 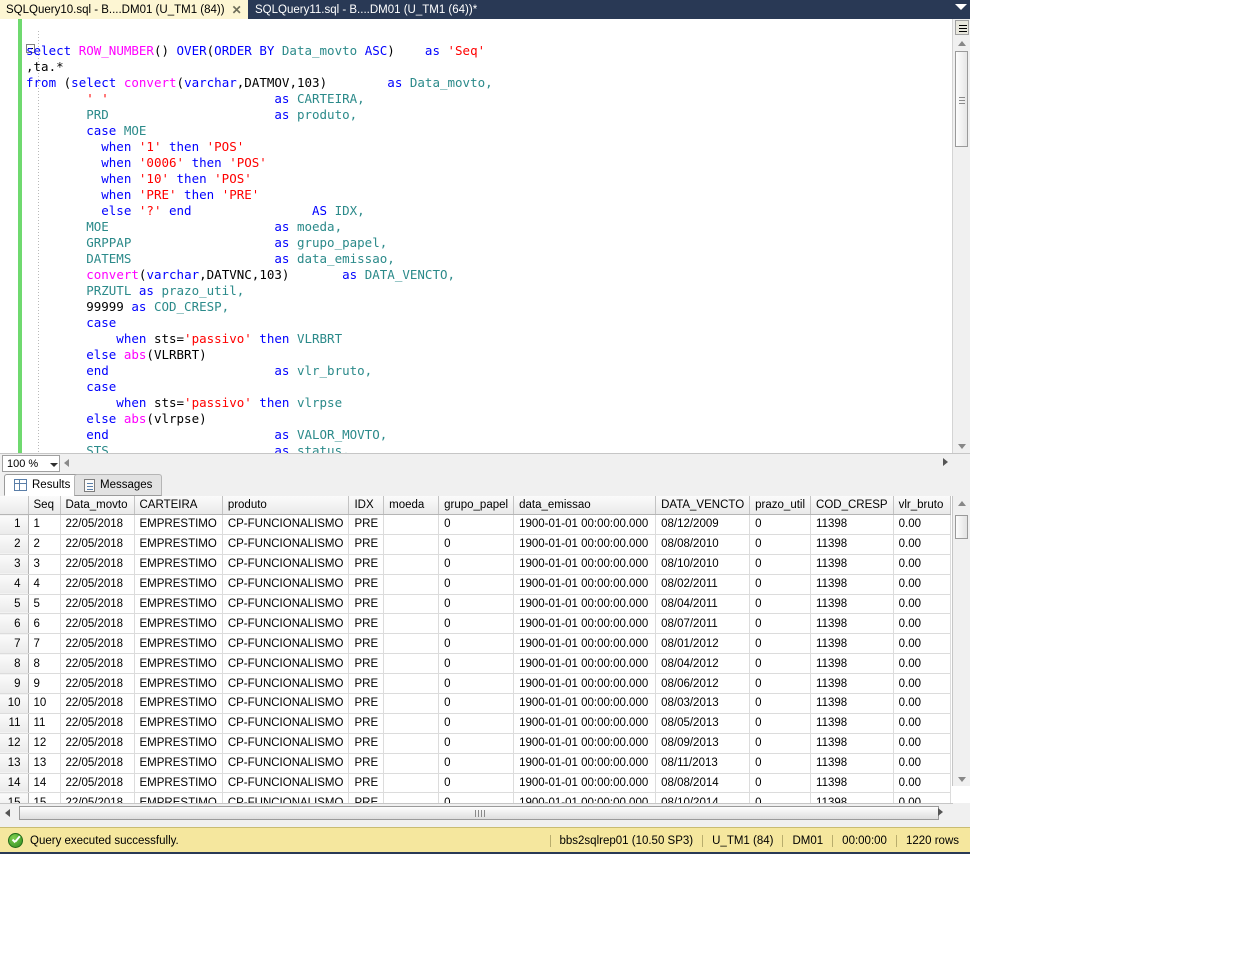 I want to click on column-header-carteira: CARTEIRA, so click(x=178, y=505).